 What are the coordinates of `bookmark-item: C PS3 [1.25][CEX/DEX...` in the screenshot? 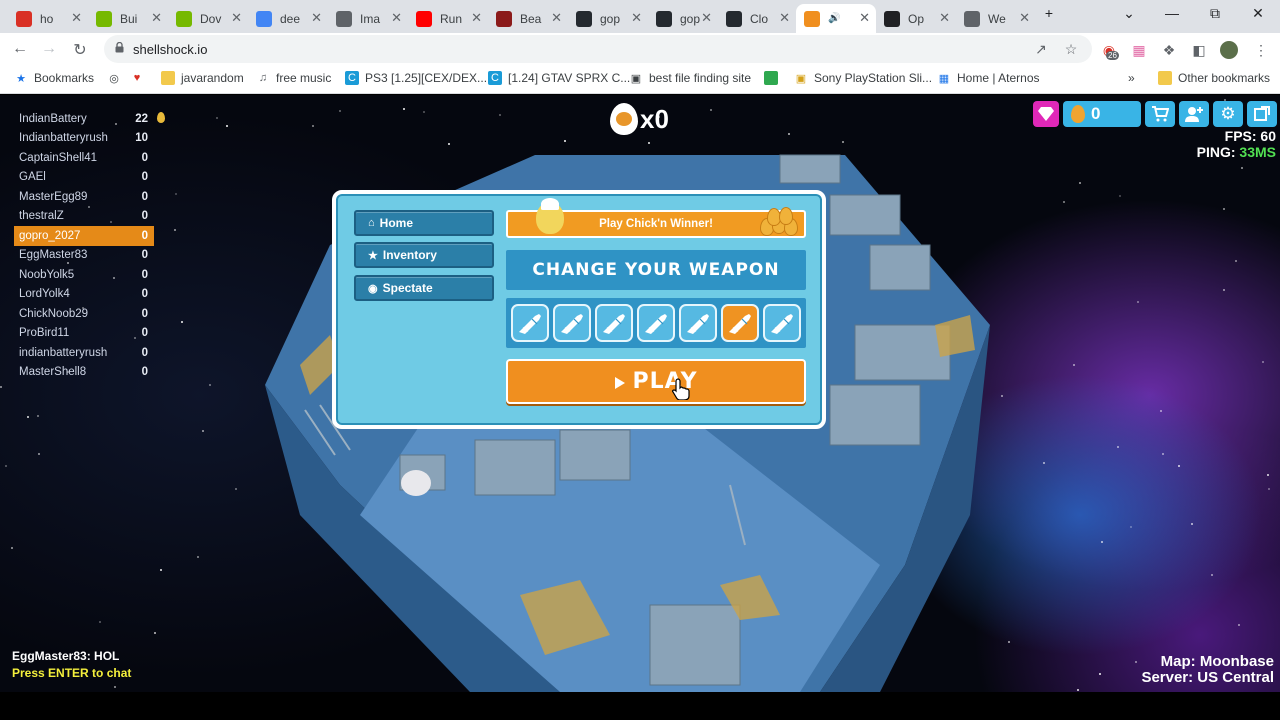 It's located at (416, 78).